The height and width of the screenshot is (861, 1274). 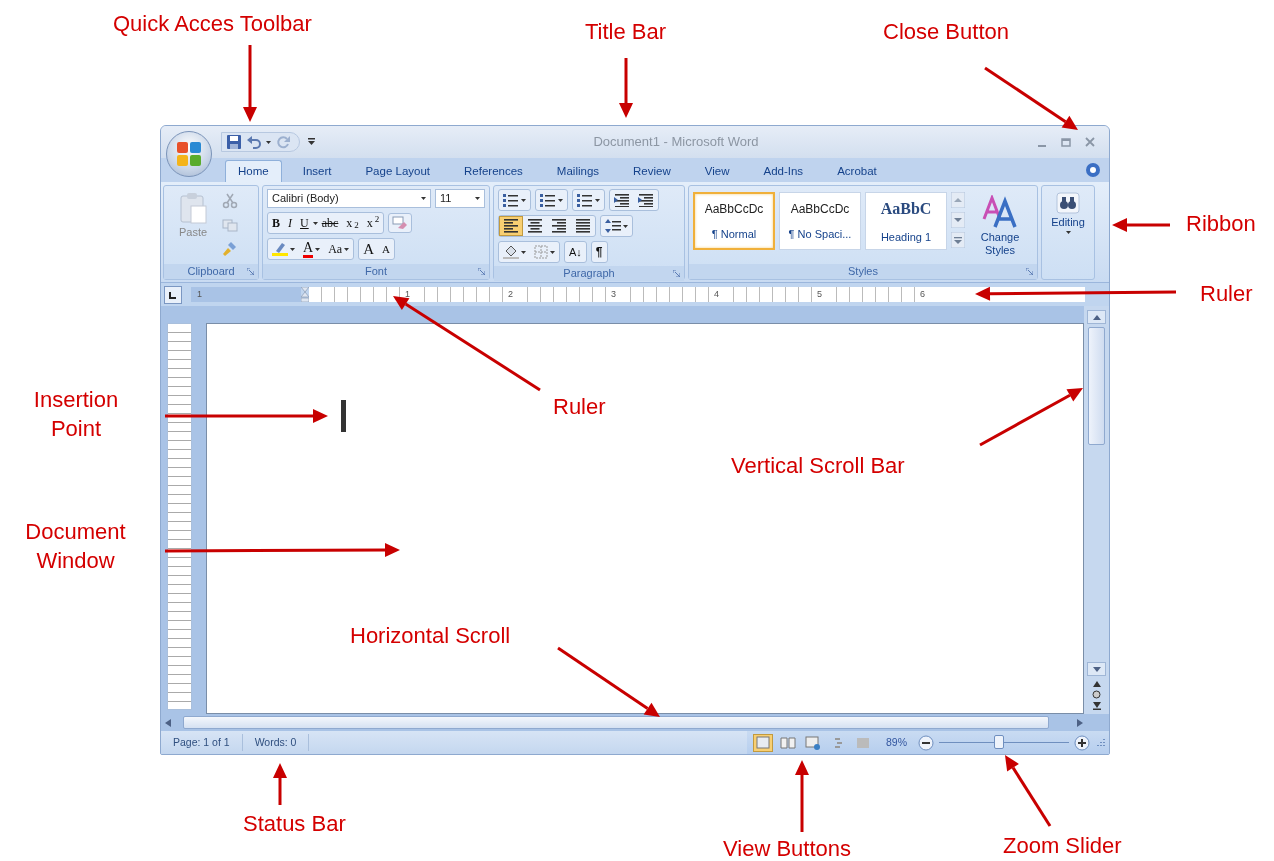 I want to click on callout-label: Status Bar, so click(x=294, y=824).